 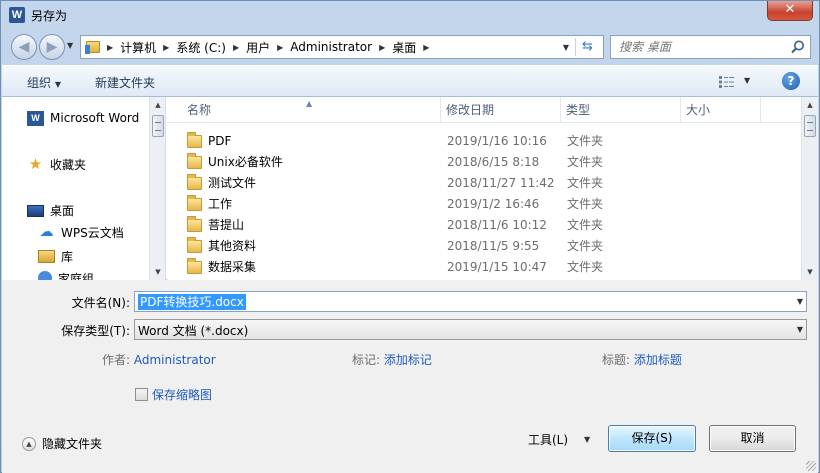 I want to click on tools-dropdown-icon: ▼, so click(x=587, y=439).